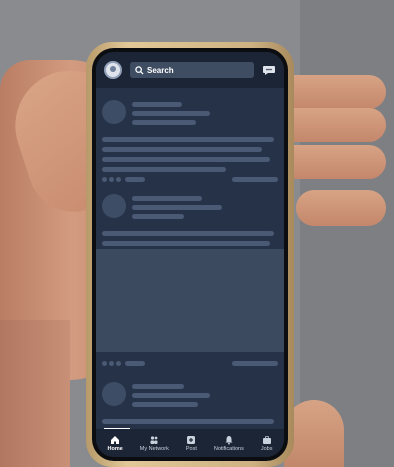 Image resolution: width=394 pixels, height=467 pixels. I want to click on people-icon, so click(154, 439).